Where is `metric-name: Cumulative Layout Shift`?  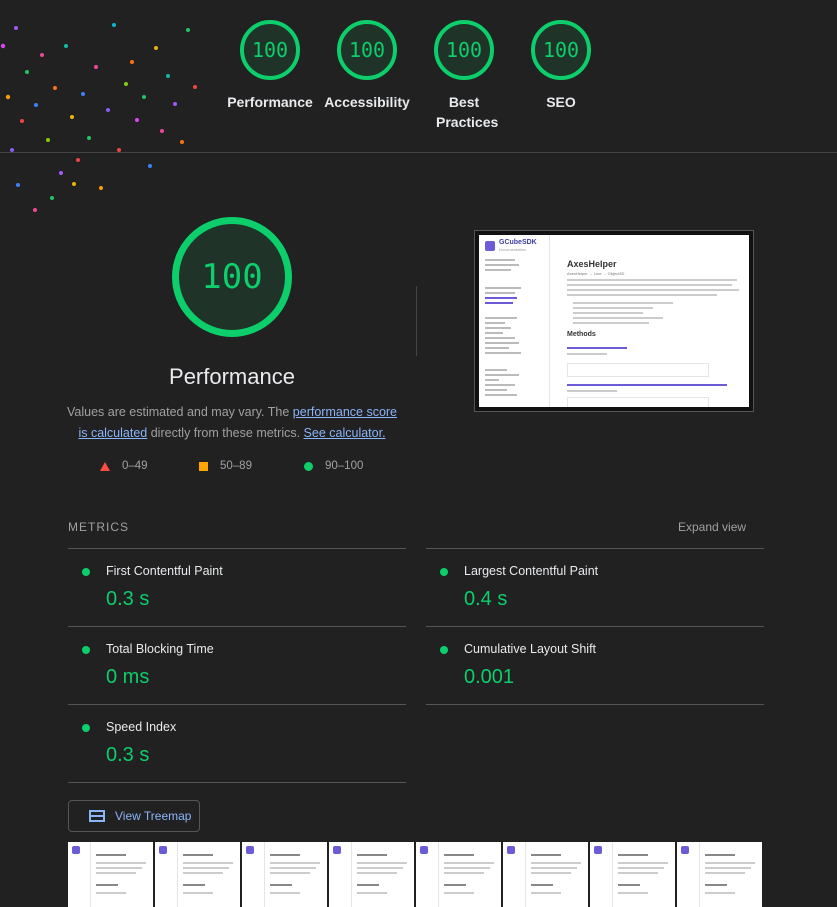 metric-name: Cumulative Layout Shift is located at coordinates (530, 649).